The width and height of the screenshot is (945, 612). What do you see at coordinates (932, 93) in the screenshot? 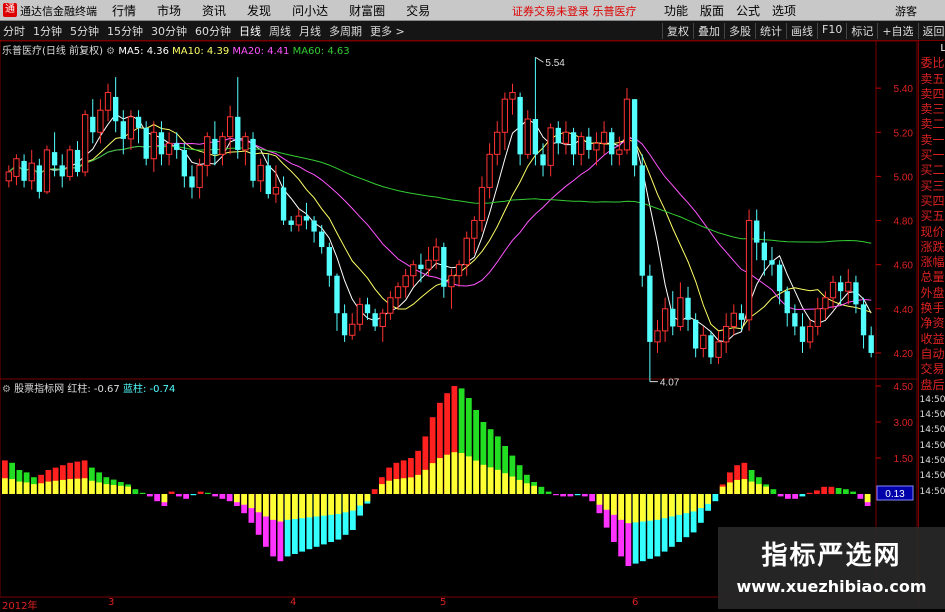
I see `side-panel-label: 卖四` at bounding box center [932, 93].